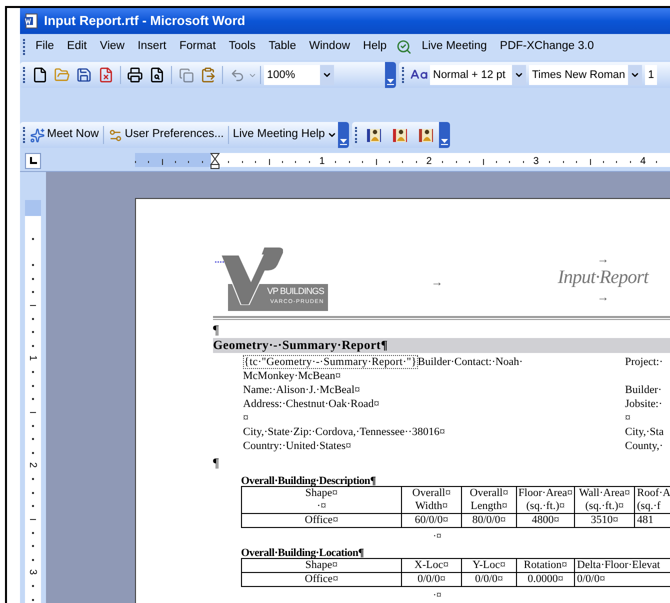 This screenshot has height=603, width=670. I want to click on info-text: Name:·Alison·J.·McBeal¤, so click(301, 390).